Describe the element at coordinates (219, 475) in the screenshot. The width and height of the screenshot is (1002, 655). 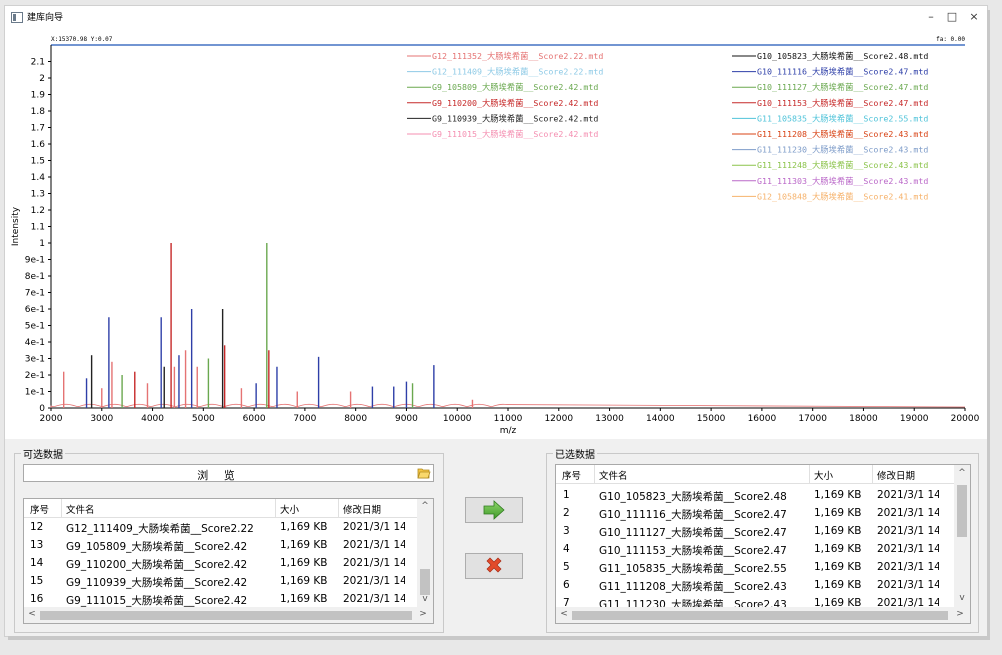
I see `browse-label: 浏 览` at that location.